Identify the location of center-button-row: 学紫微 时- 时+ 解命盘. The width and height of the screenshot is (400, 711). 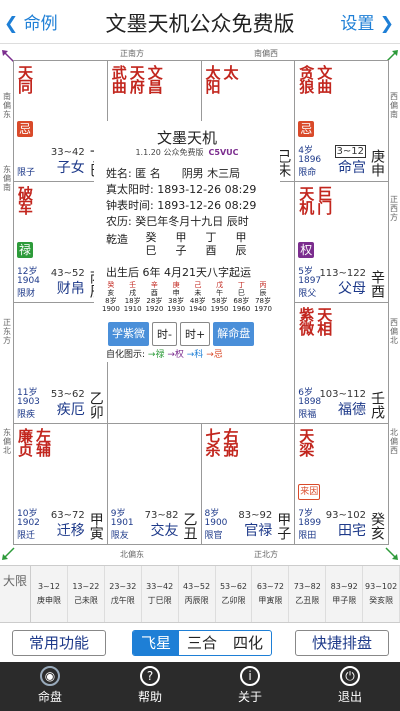
(181, 334).